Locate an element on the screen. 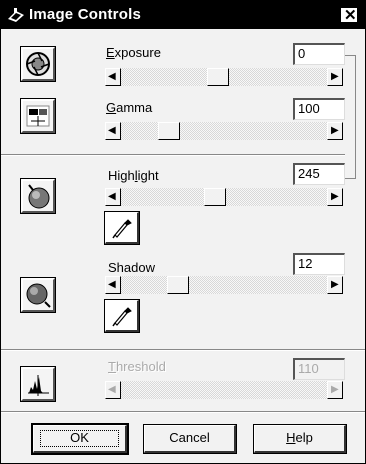 This screenshot has height=464, width=366. close-button: ✕ is located at coordinates (349, 15).